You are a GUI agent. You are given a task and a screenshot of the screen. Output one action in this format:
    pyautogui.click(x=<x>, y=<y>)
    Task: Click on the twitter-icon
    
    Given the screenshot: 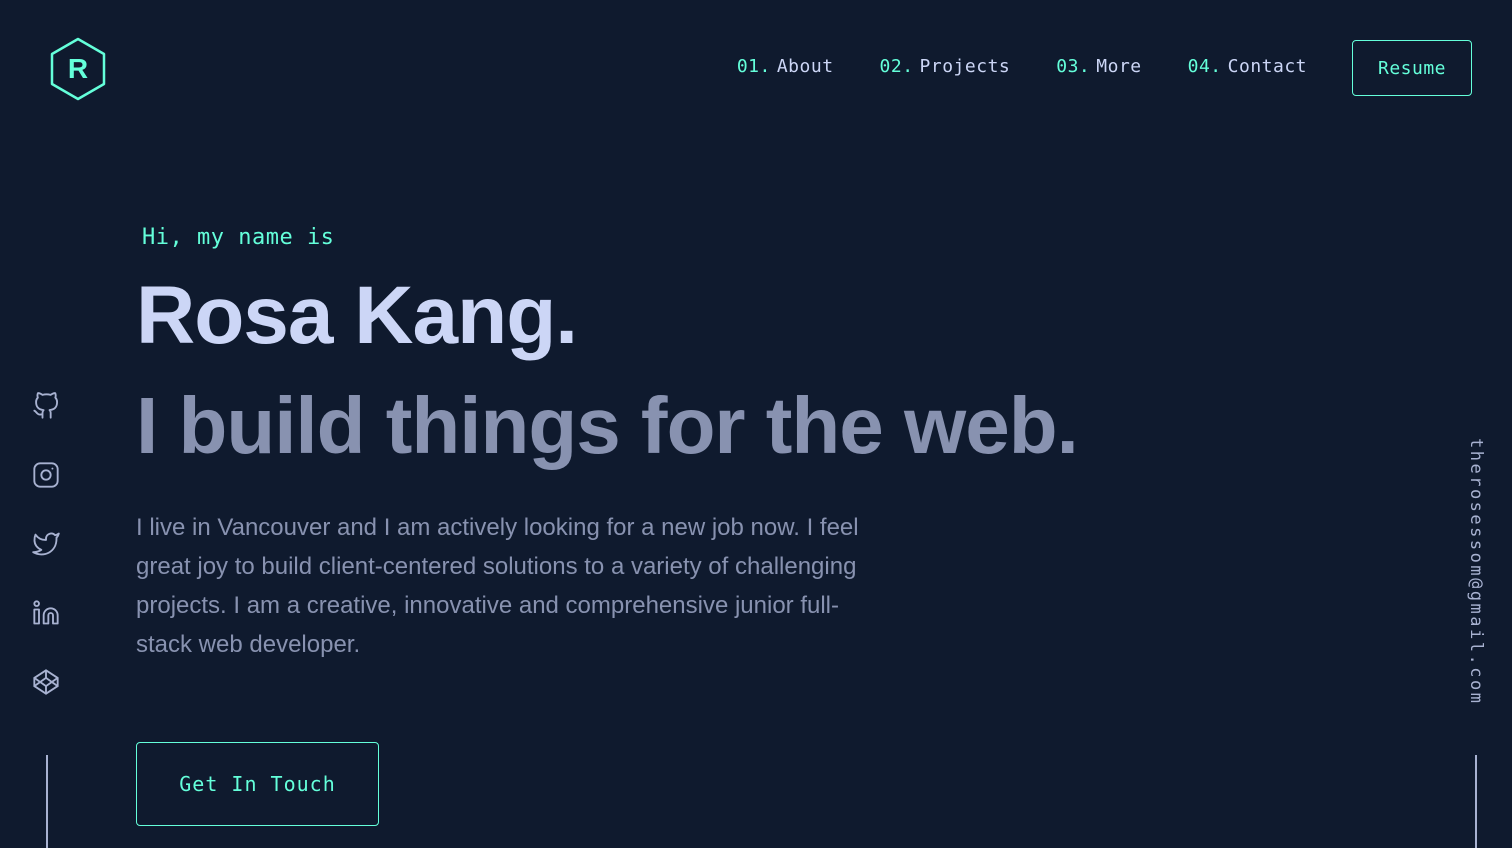 What is the action you would take?
    pyautogui.click(x=46, y=544)
    